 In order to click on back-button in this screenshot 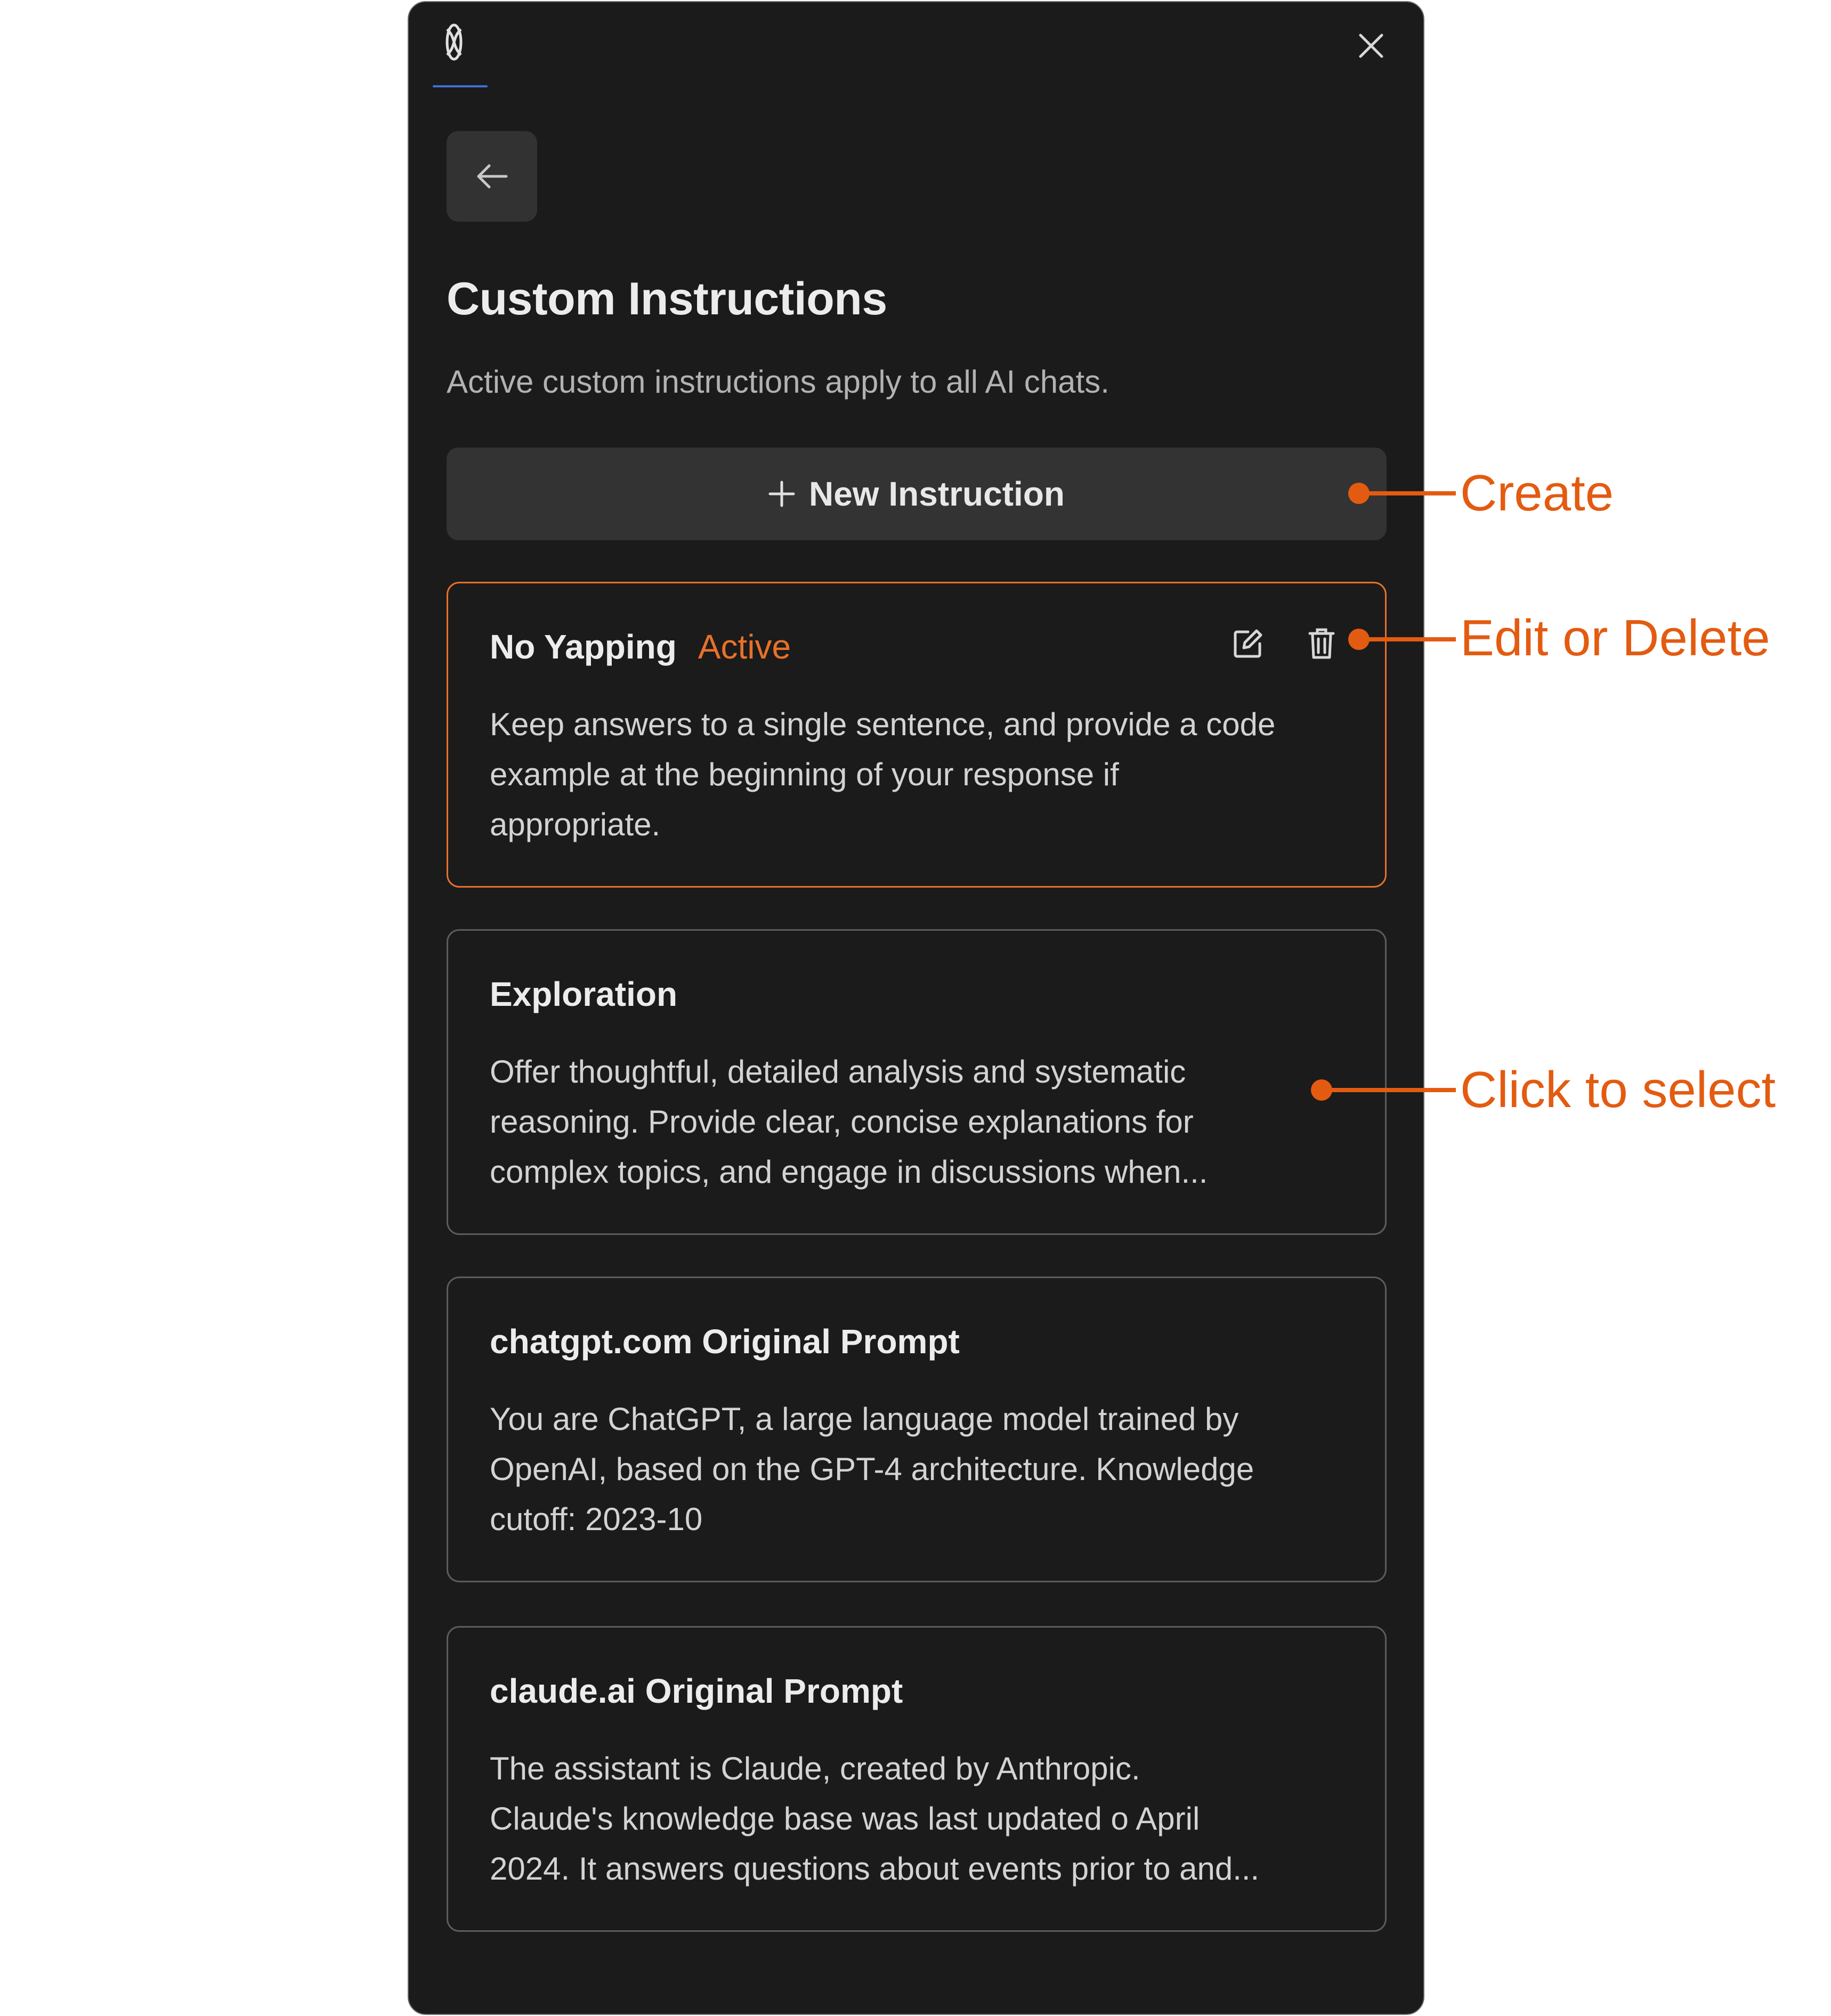, I will do `click(492, 177)`.